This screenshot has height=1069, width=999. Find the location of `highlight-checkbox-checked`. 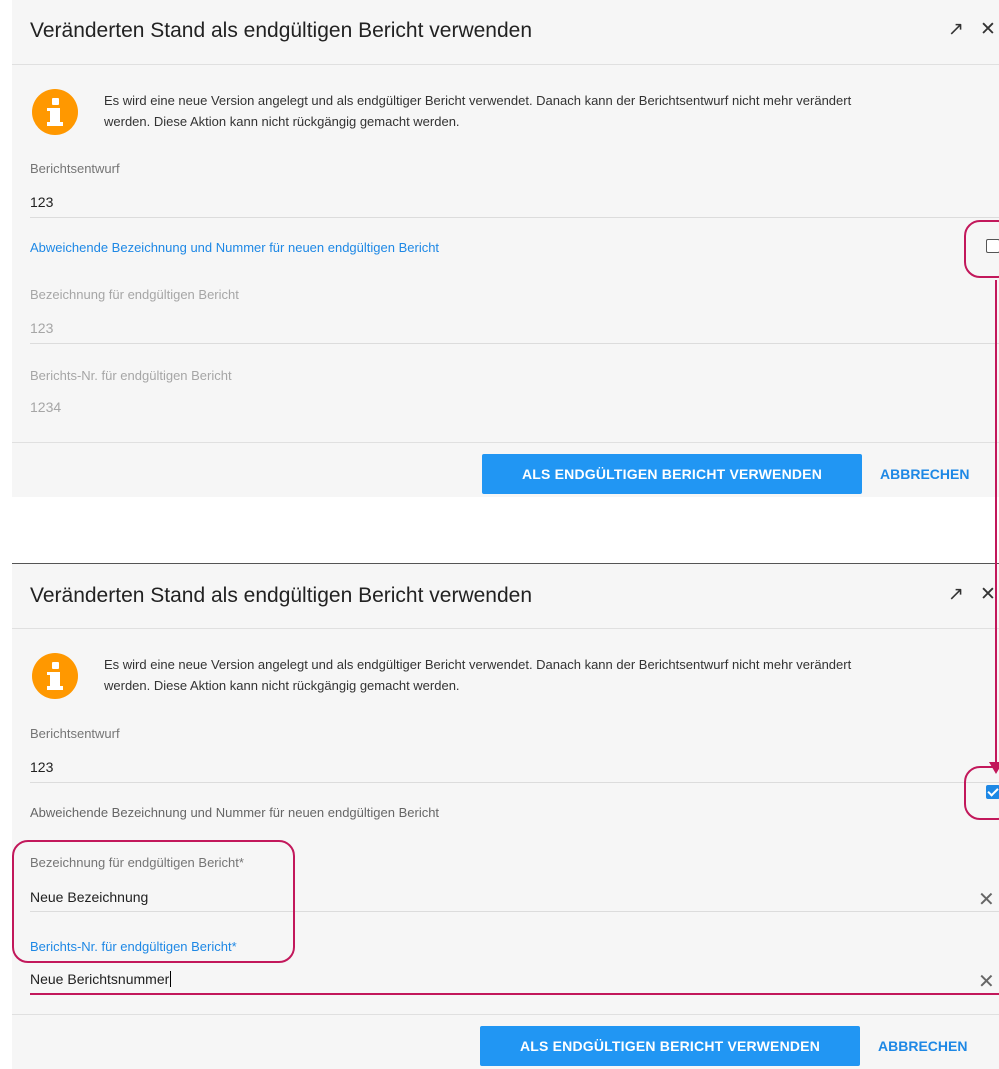

highlight-checkbox-checked is located at coordinates (981, 793).